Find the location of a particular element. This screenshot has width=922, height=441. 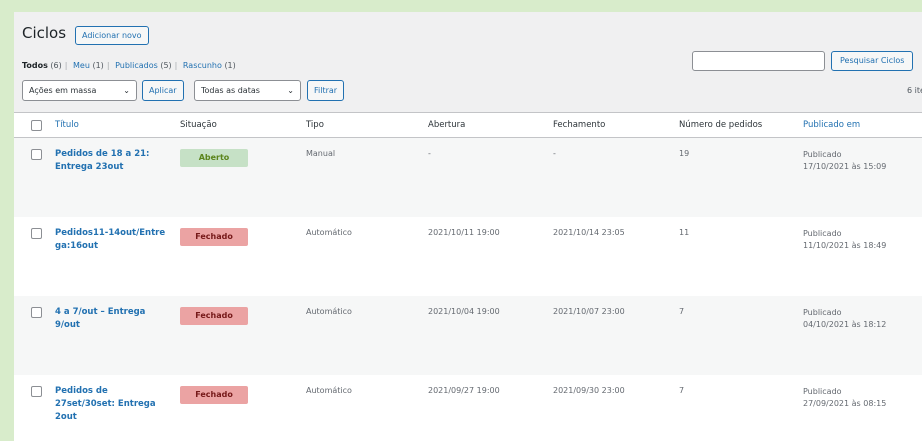

row-opening: 2021/10/04 19:00 is located at coordinates (464, 311).